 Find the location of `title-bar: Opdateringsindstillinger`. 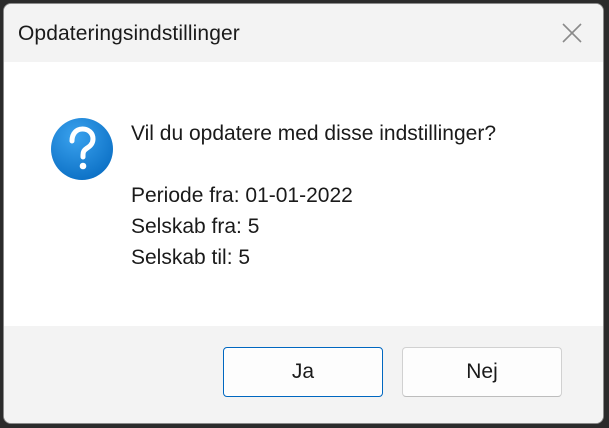

title-bar: Opdateringsindstillinger is located at coordinates (303, 33).